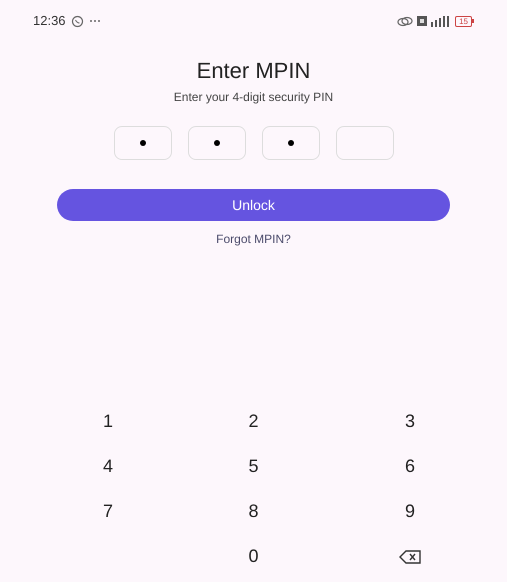 This screenshot has height=582, width=507. I want to click on keypad-key: 2, so click(253, 421).